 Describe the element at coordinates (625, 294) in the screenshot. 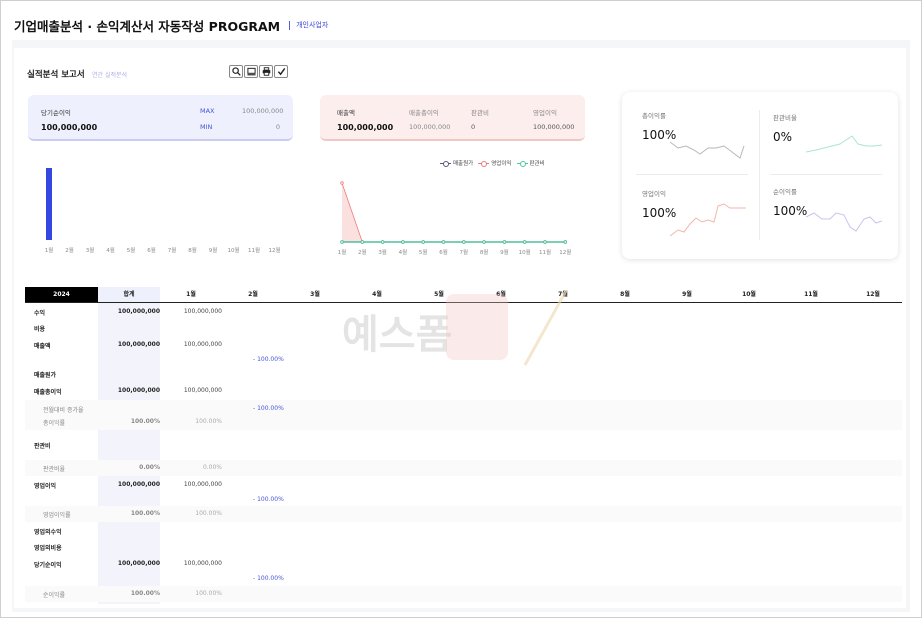

I see `month-header: 8월` at that location.